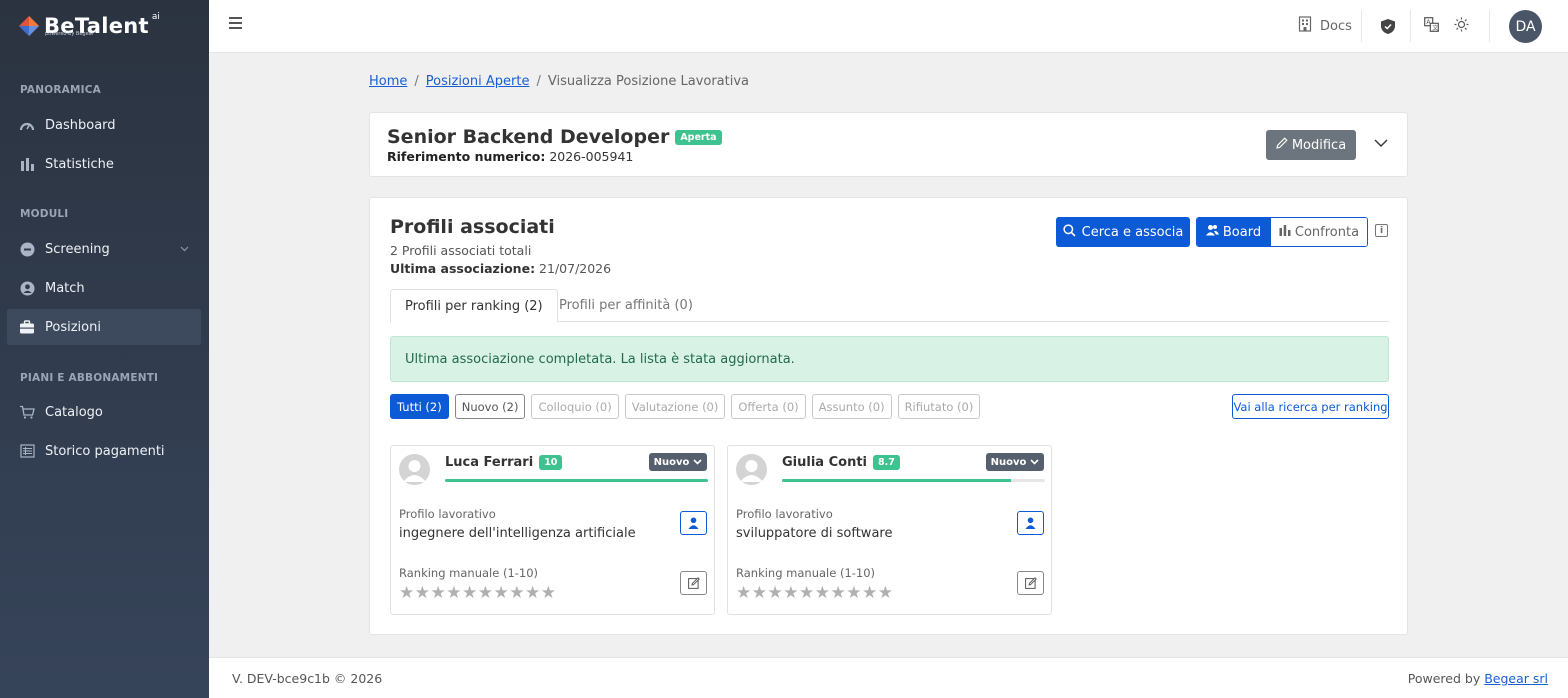 The width and height of the screenshot is (1568, 698). I want to click on info-icon: i, so click(1381, 230).